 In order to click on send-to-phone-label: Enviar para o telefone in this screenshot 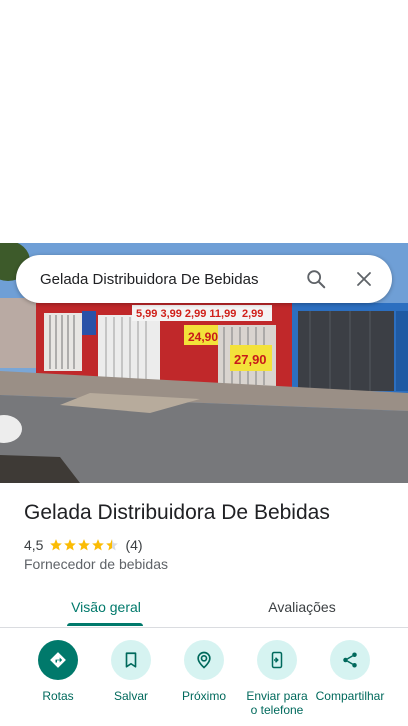, I will do `click(277, 703)`.